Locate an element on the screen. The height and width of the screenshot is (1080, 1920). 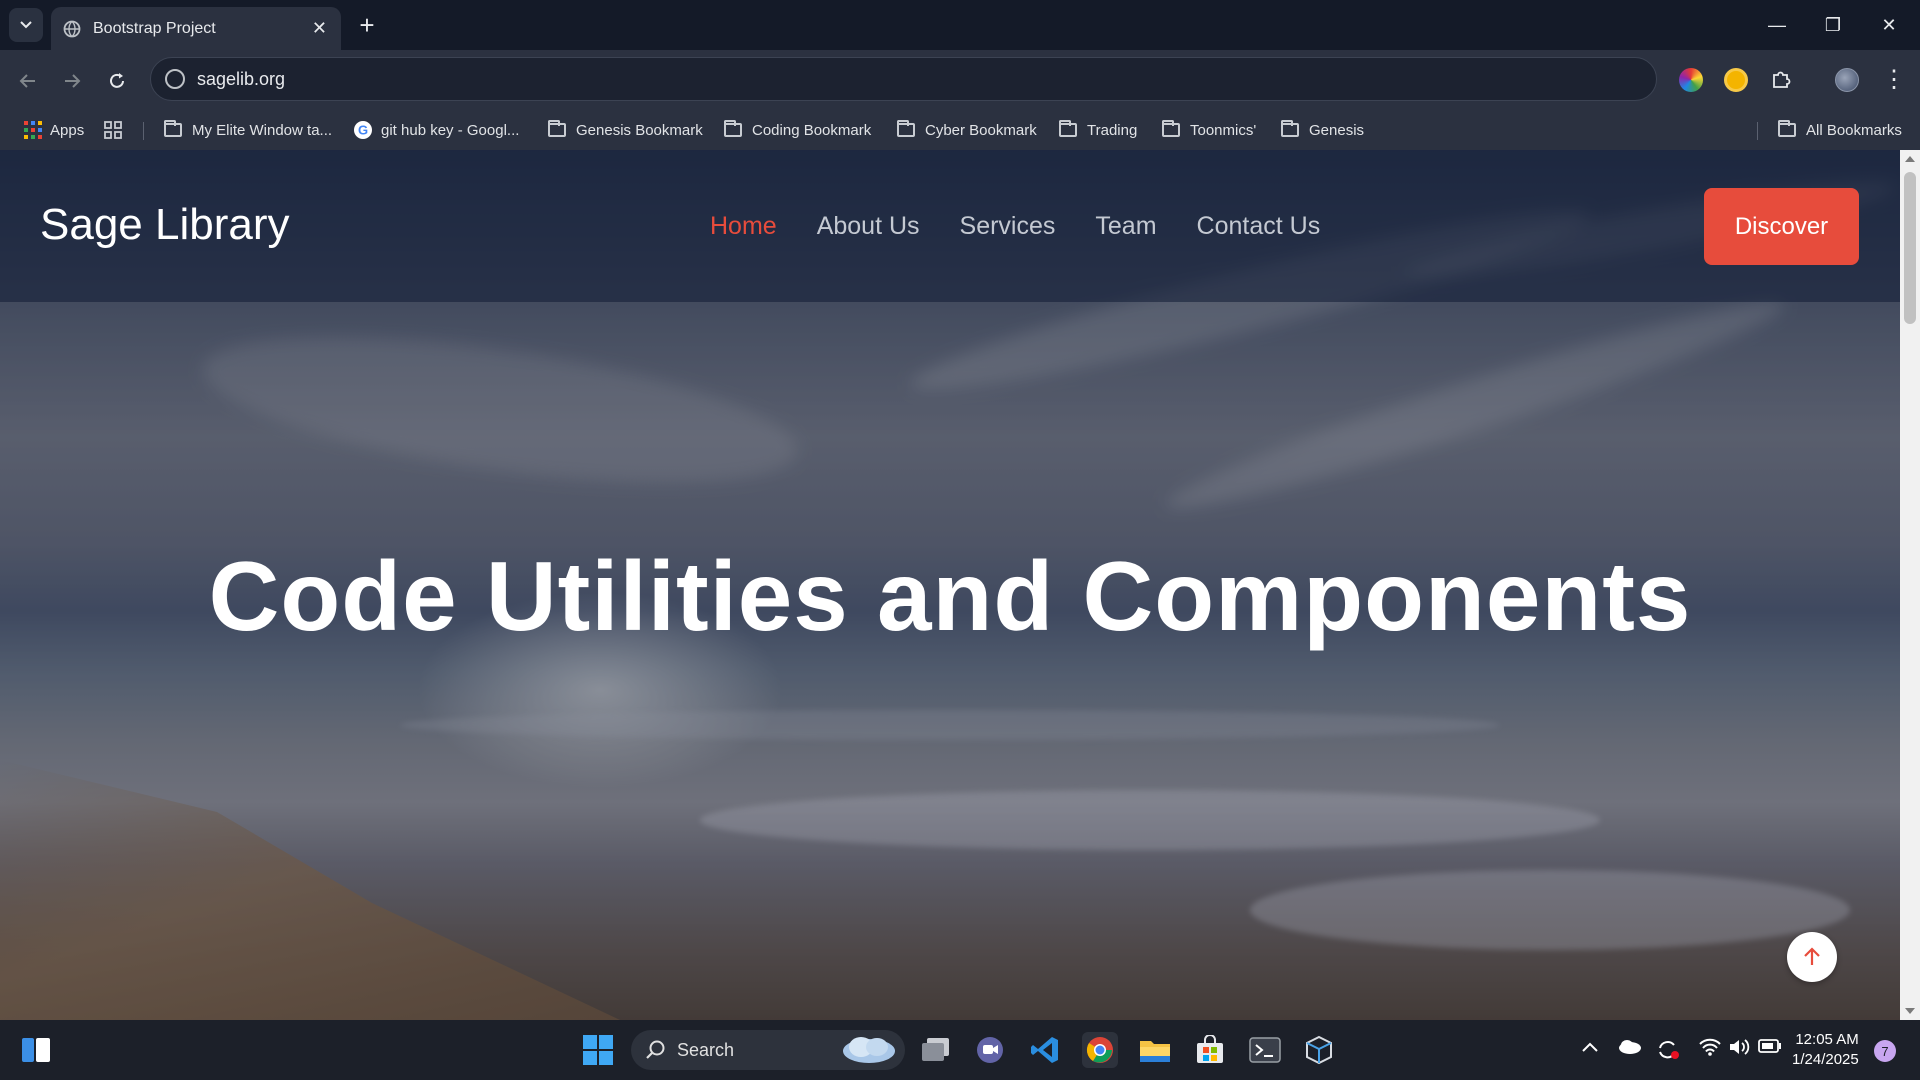
bookmark-folder: Toonmics' is located at coordinates (1209, 130).